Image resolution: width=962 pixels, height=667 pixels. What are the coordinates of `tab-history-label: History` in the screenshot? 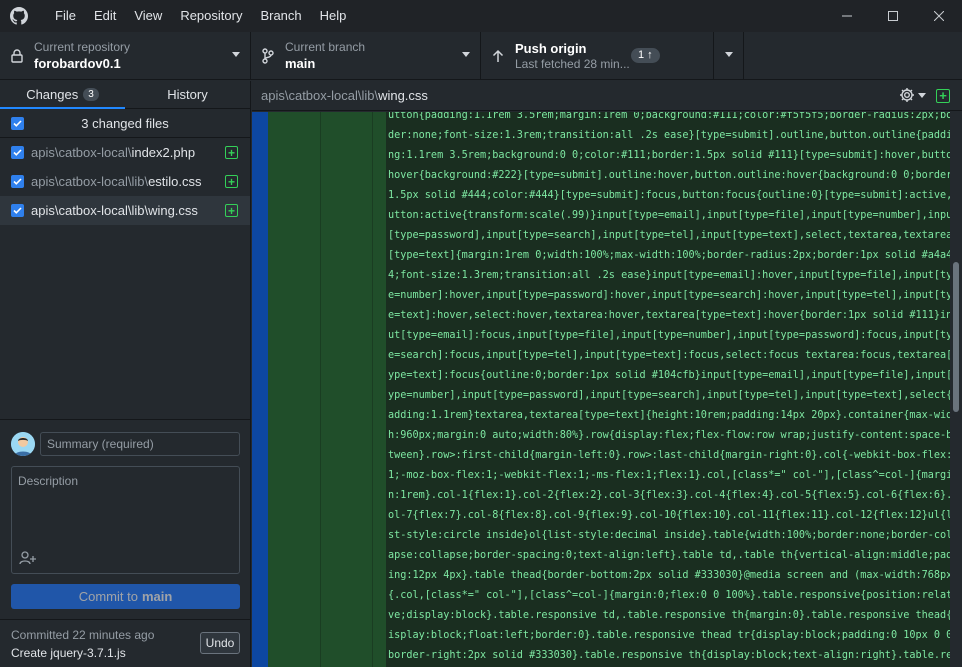 It's located at (187, 94).